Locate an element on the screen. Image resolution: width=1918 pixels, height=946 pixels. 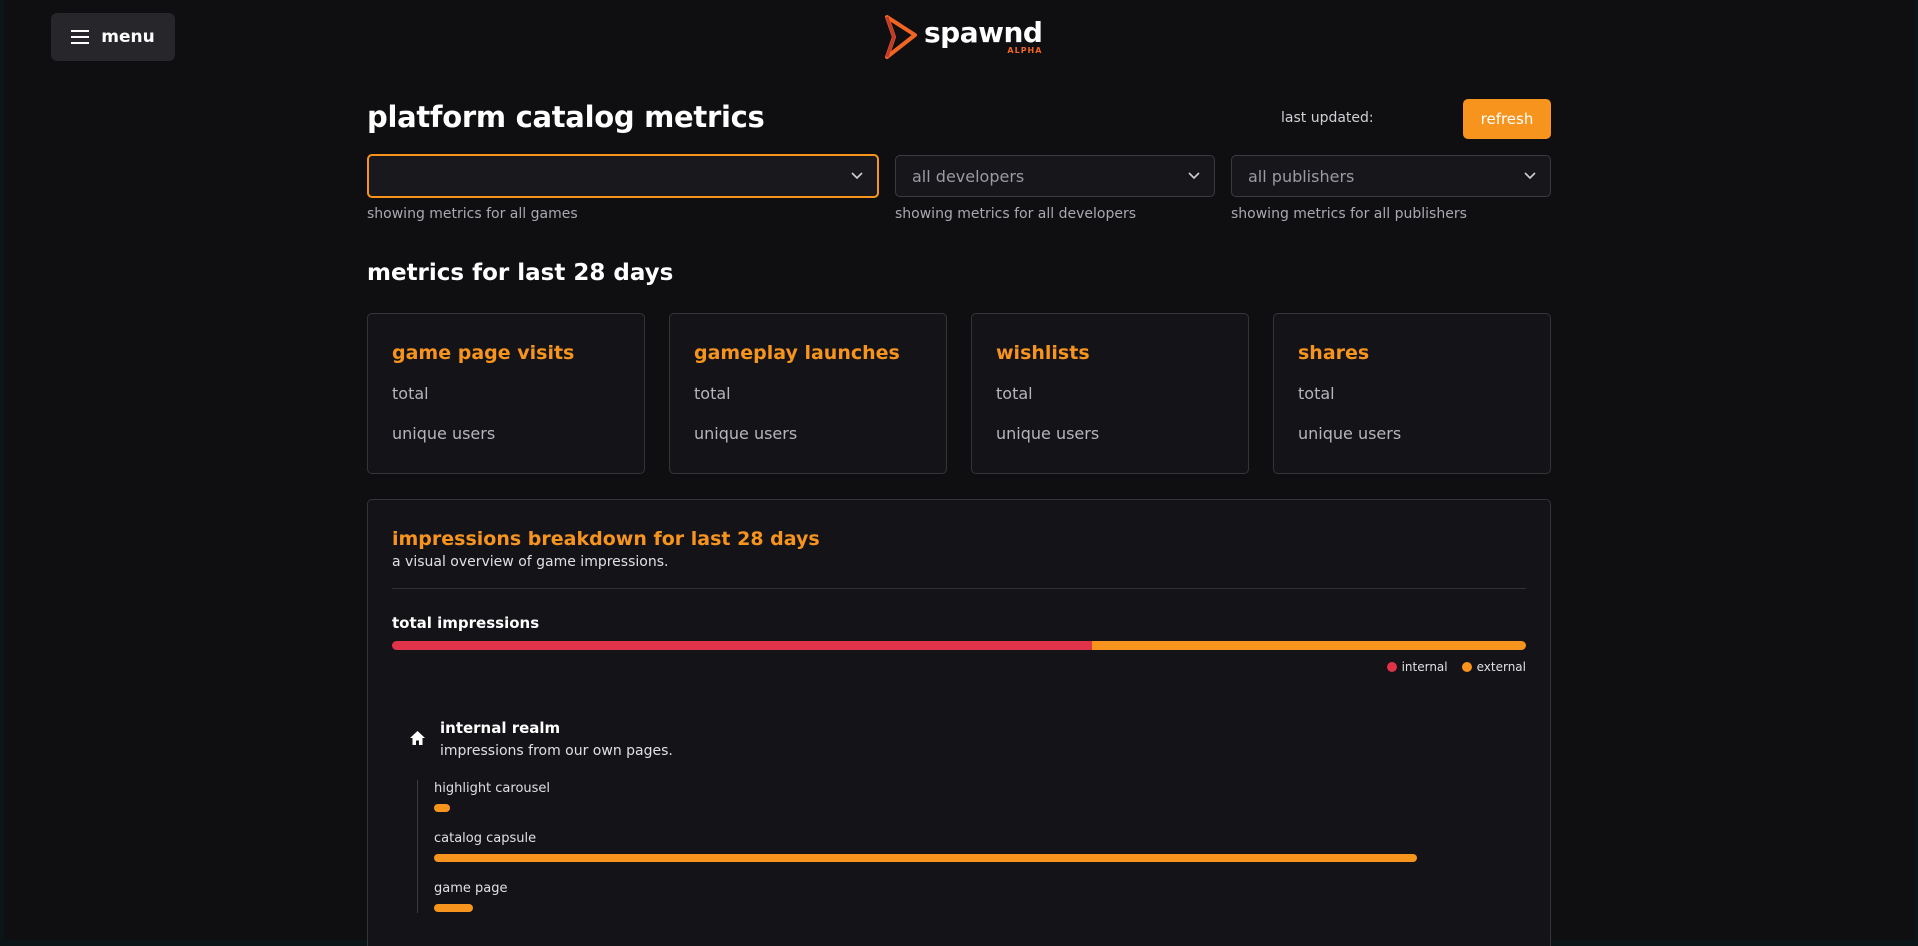
metric-card-title: game page visits is located at coordinates (483, 353).